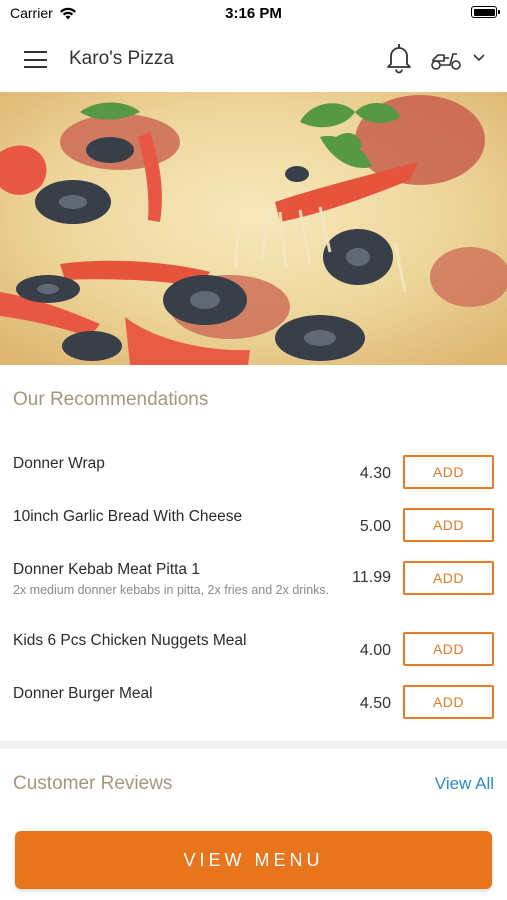 The width and height of the screenshot is (507, 900). What do you see at coordinates (83, 693) in the screenshot?
I see `item-name: Donner Burger Meal` at bounding box center [83, 693].